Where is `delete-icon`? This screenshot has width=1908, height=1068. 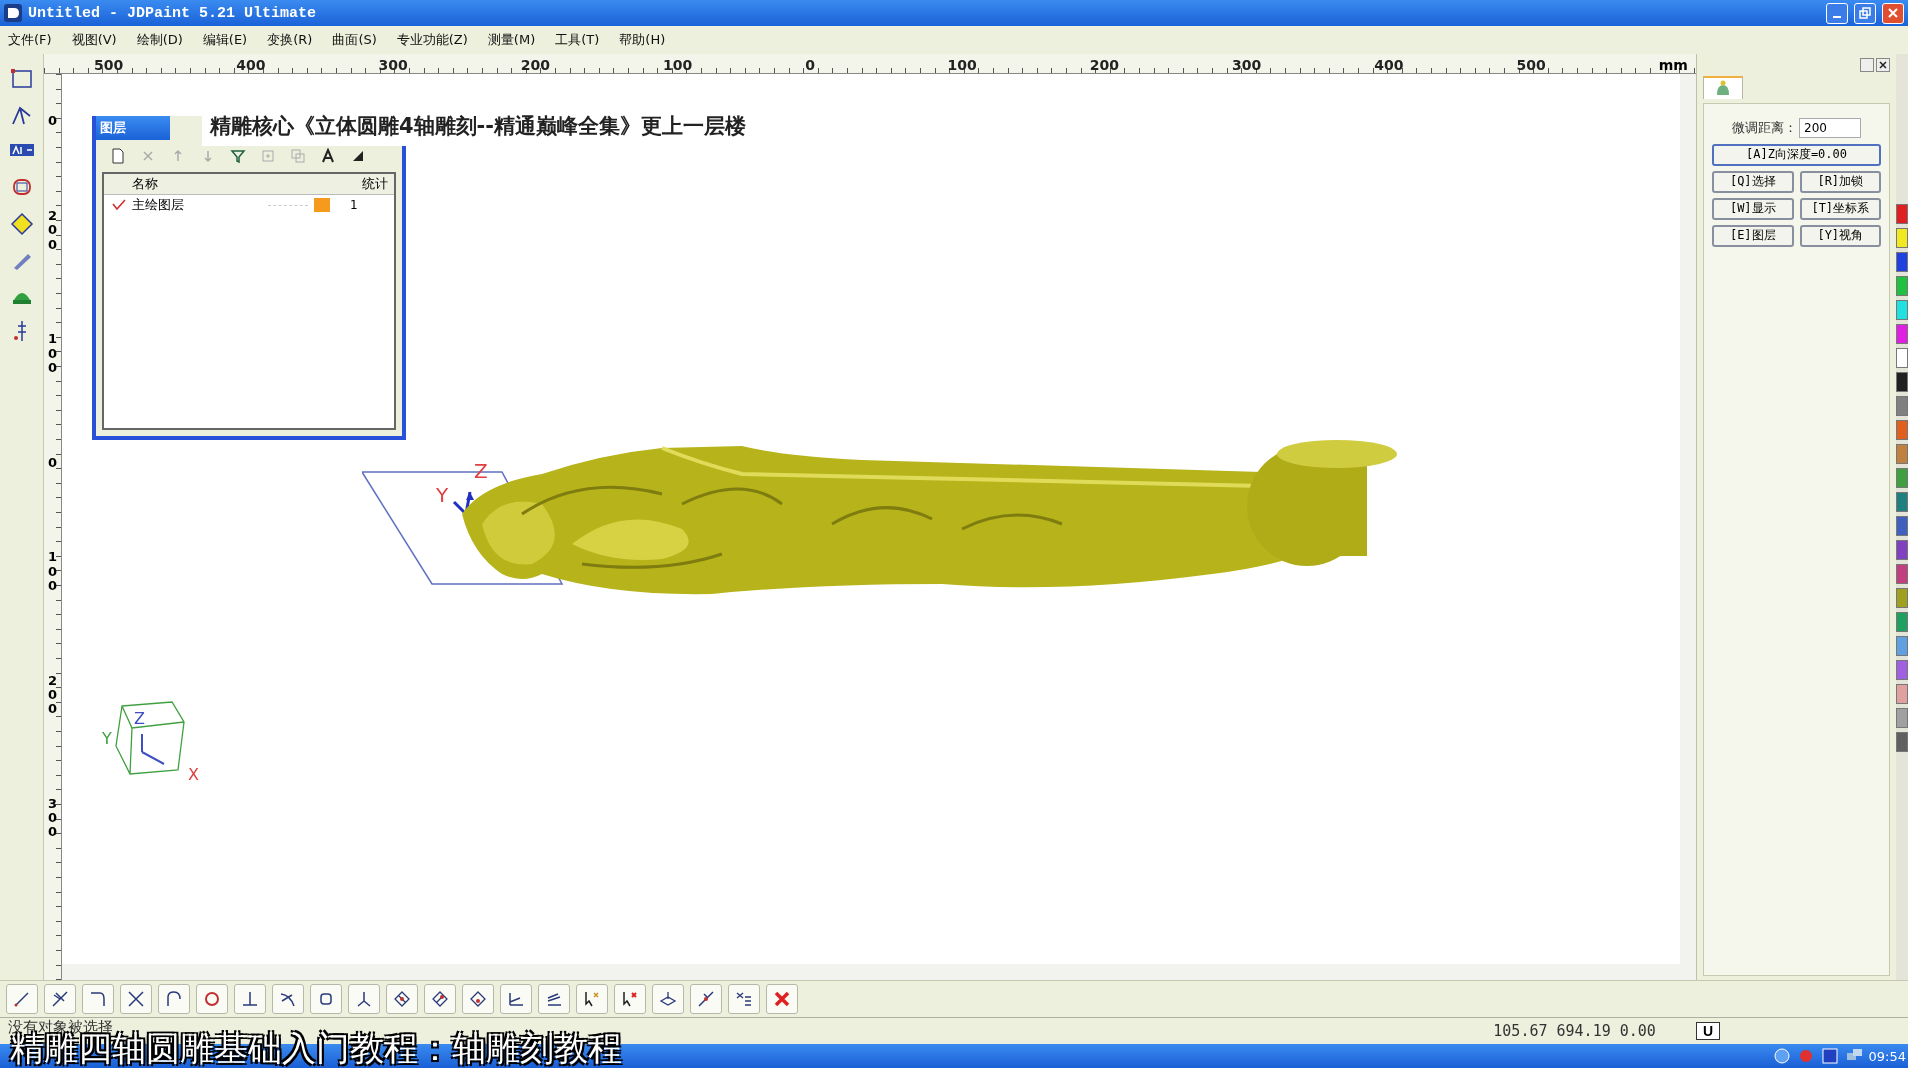
delete-icon is located at coordinates (782, 999).